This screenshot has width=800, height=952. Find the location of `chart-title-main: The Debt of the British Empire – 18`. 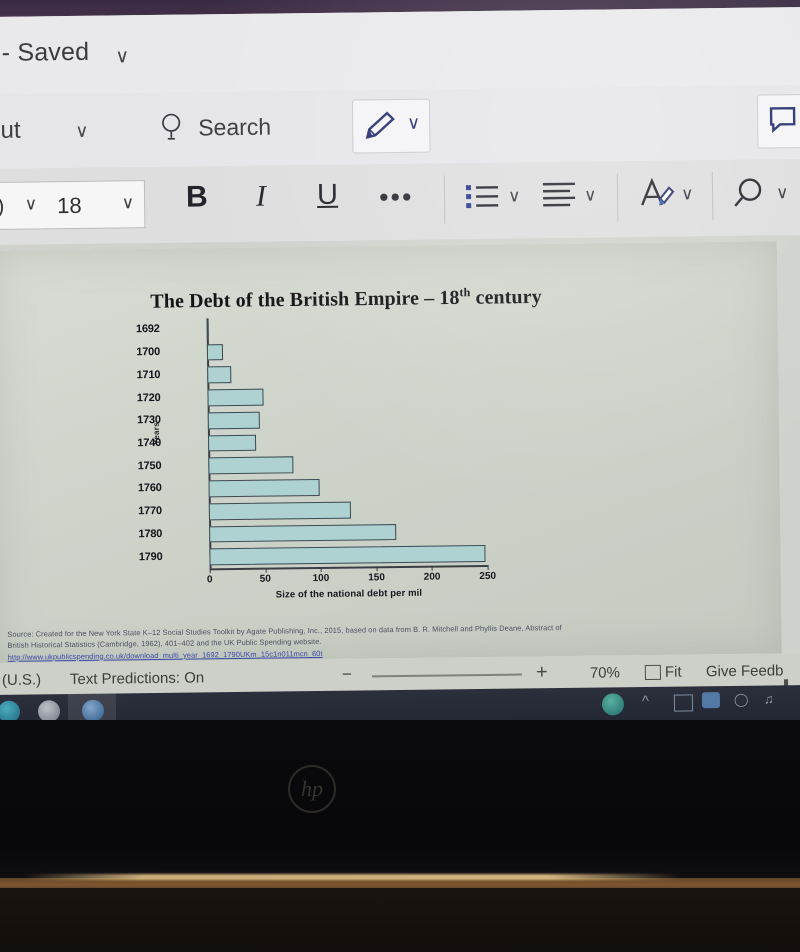

chart-title-main: The Debt of the British Empire – 18 is located at coordinates (305, 299).